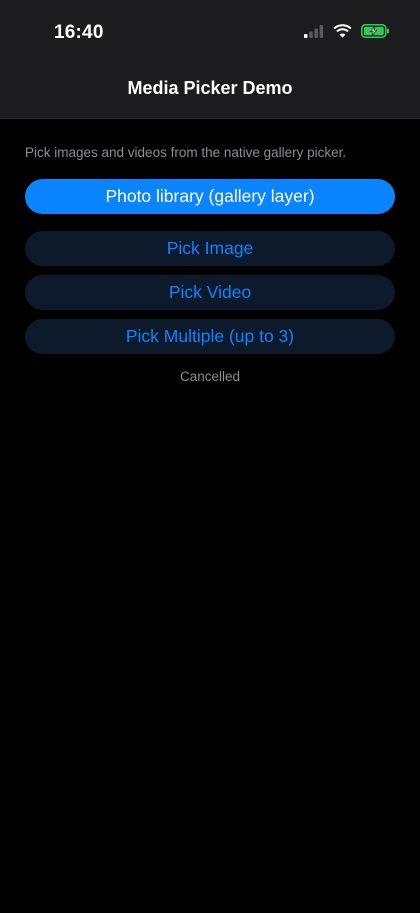 The height and width of the screenshot is (913, 420). What do you see at coordinates (375, 31) in the screenshot?
I see `battery-charging-icon` at bounding box center [375, 31].